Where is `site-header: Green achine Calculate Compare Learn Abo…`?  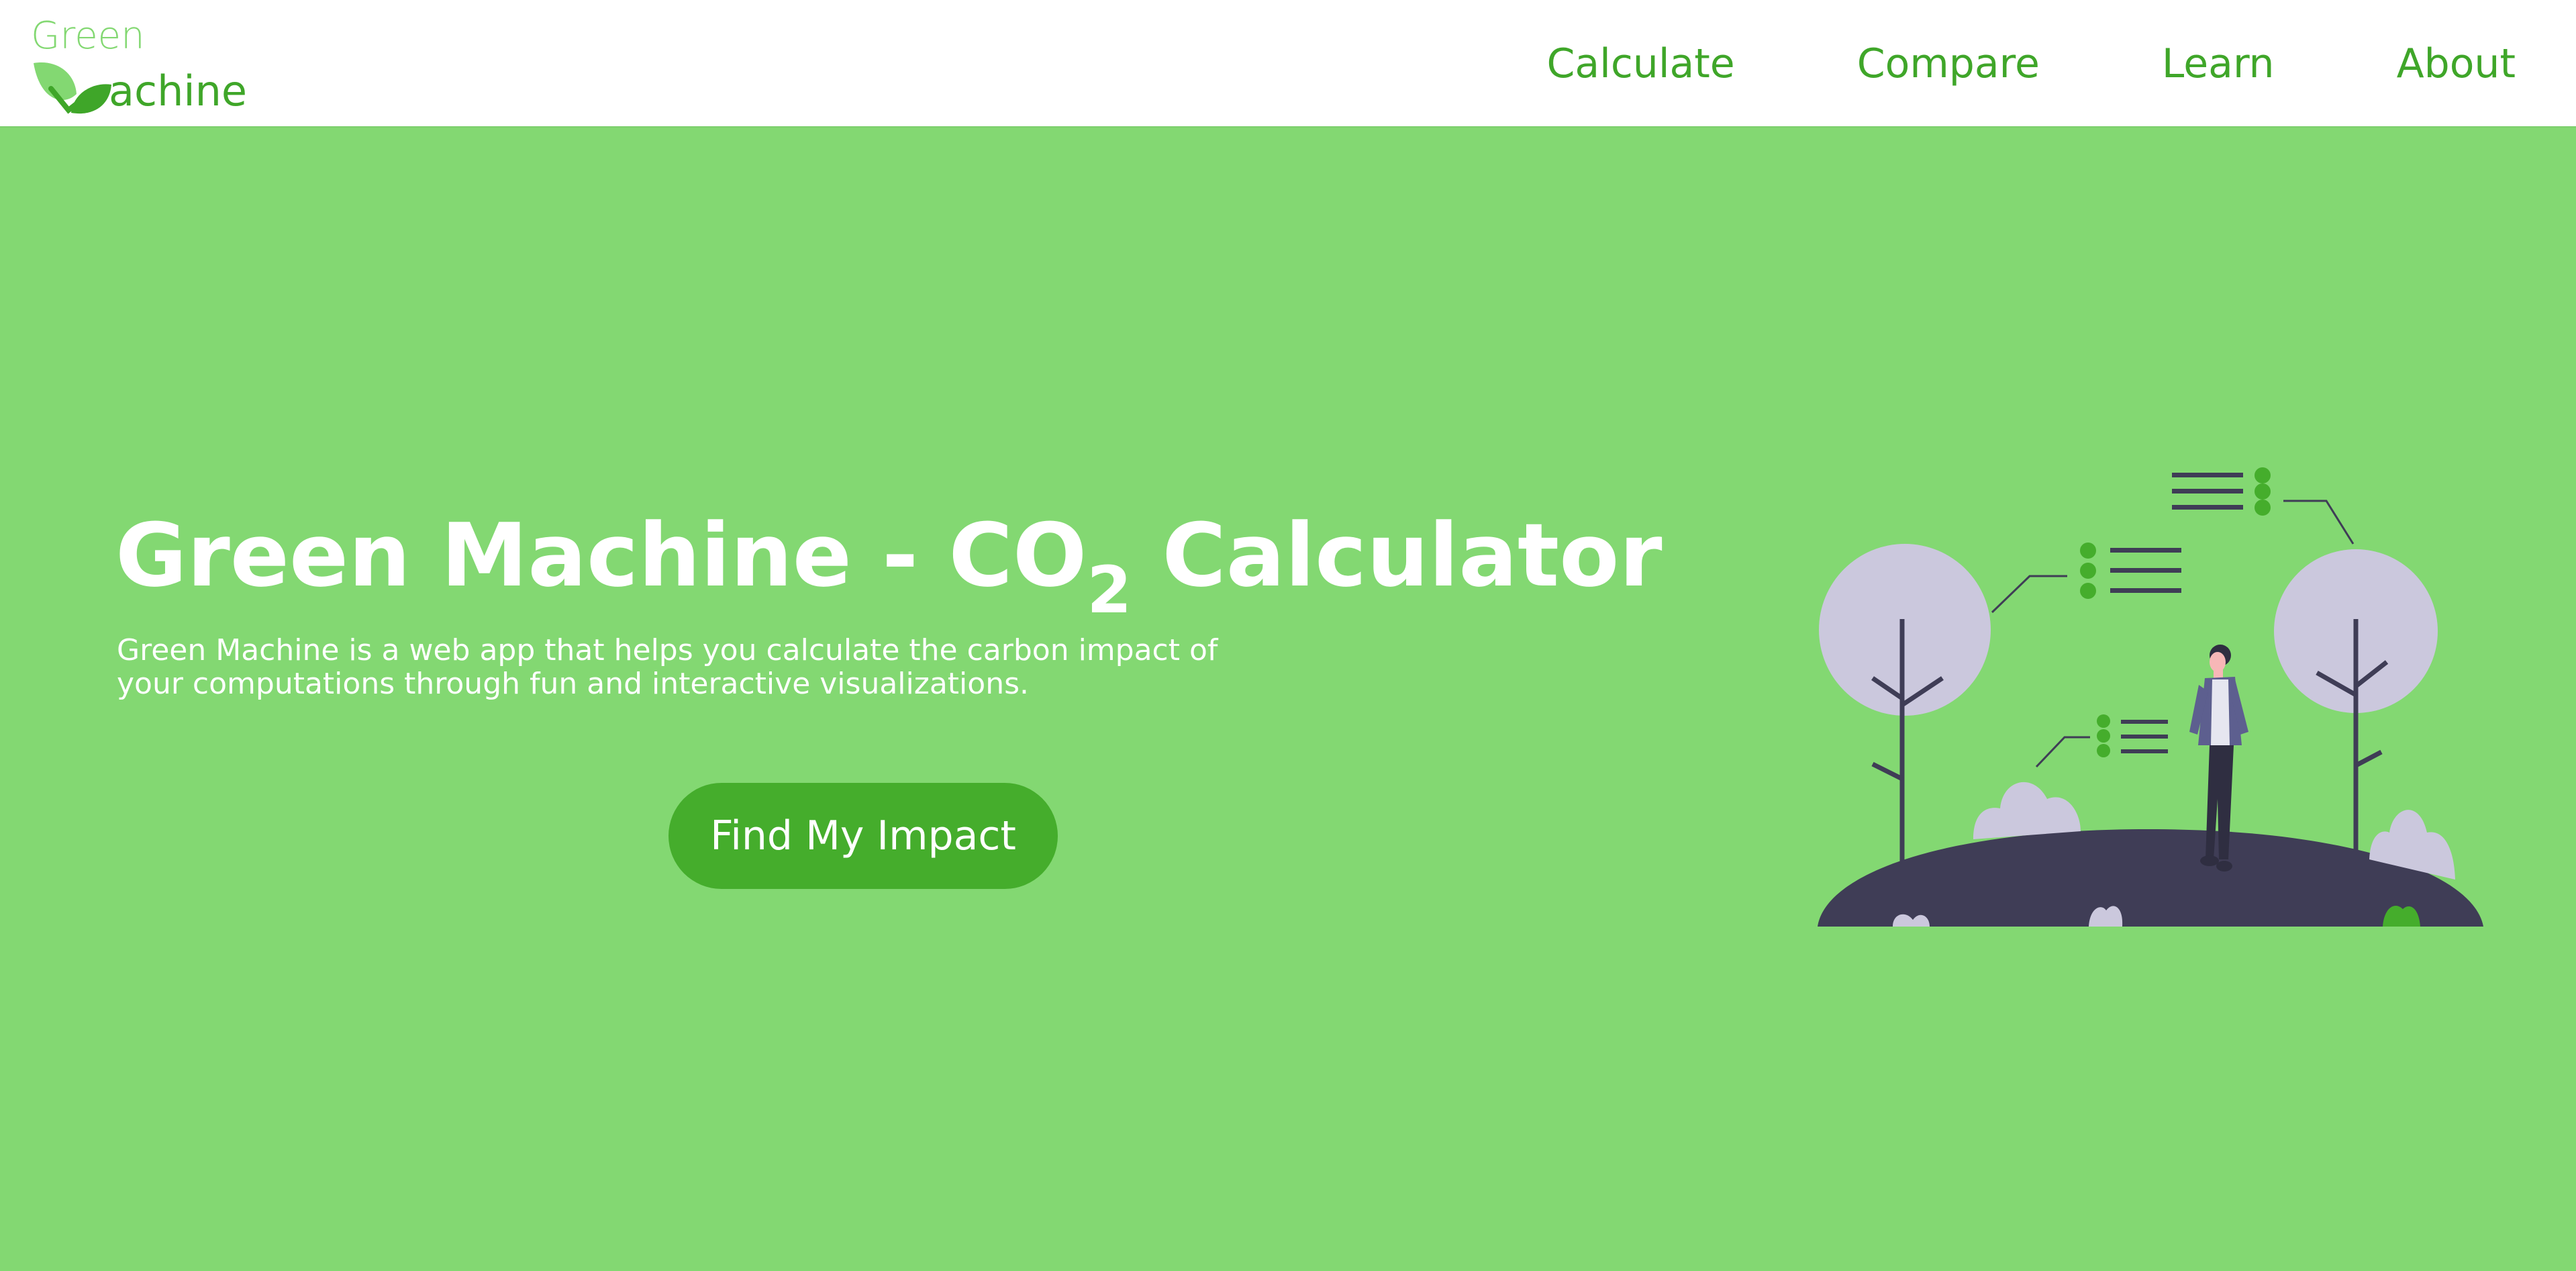
site-header: Green achine Calculate Compare Learn Abo… is located at coordinates (1288, 63).